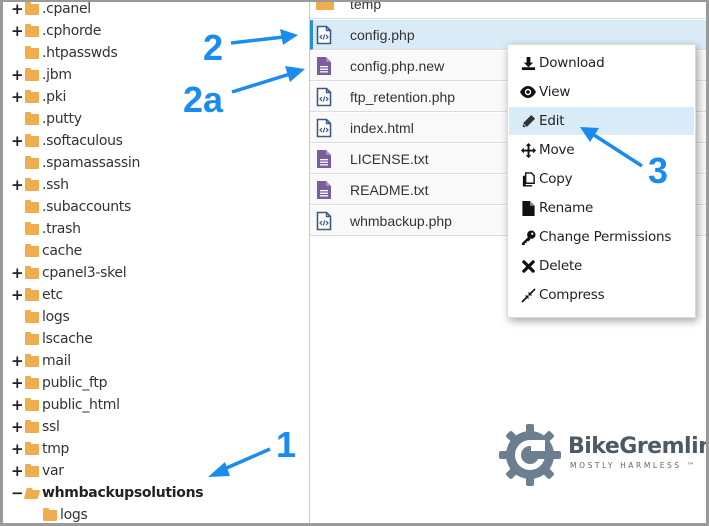 Image resolution: width=709 pixels, height=526 pixels. Describe the element at coordinates (203, 99) in the screenshot. I see `annotation-2a: 2a` at that location.